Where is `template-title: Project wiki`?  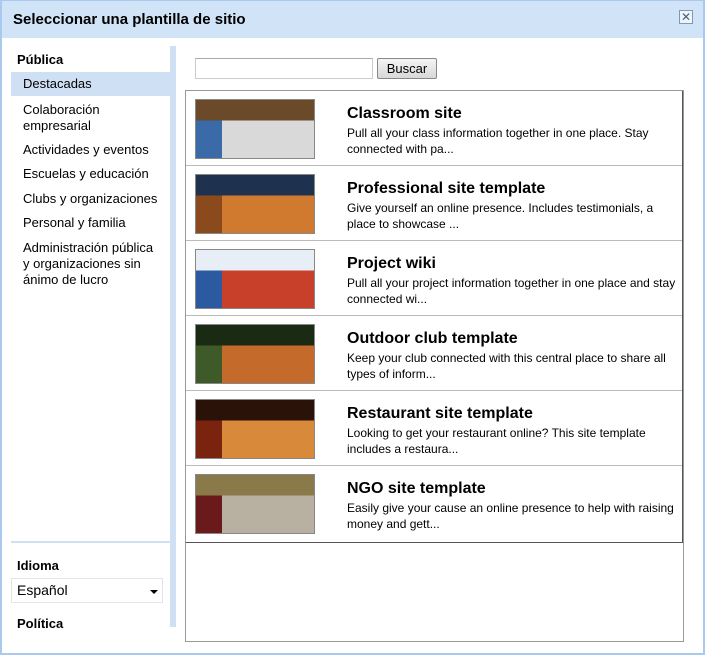 template-title: Project wiki is located at coordinates (391, 264).